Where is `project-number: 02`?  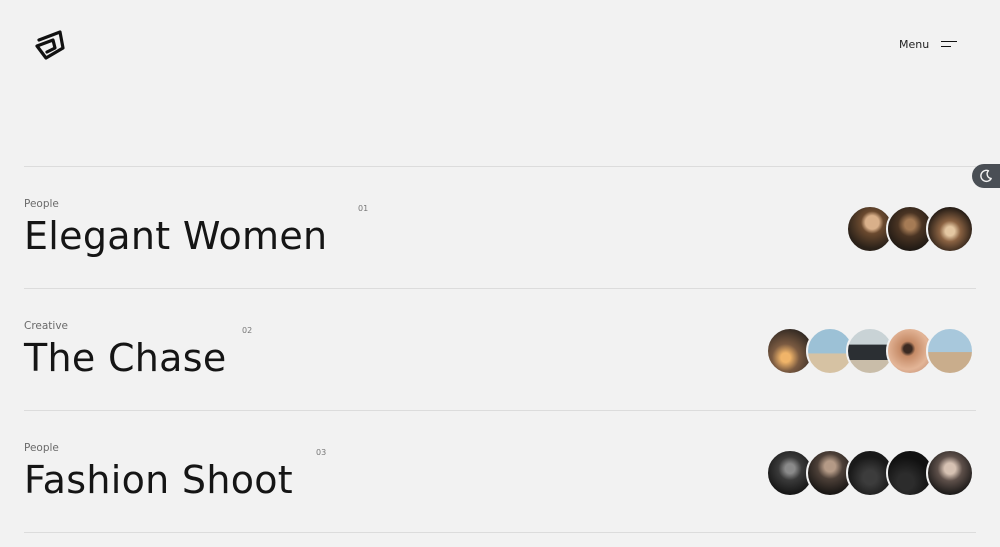
project-number: 02 is located at coordinates (247, 330).